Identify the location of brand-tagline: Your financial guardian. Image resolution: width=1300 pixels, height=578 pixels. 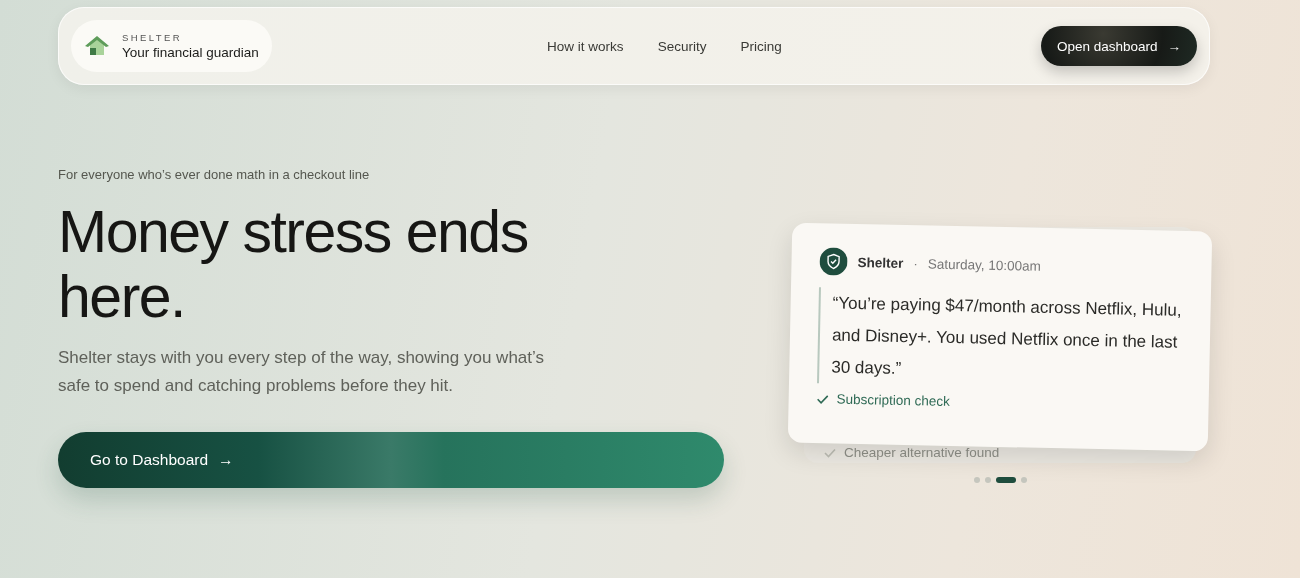
(190, 52).